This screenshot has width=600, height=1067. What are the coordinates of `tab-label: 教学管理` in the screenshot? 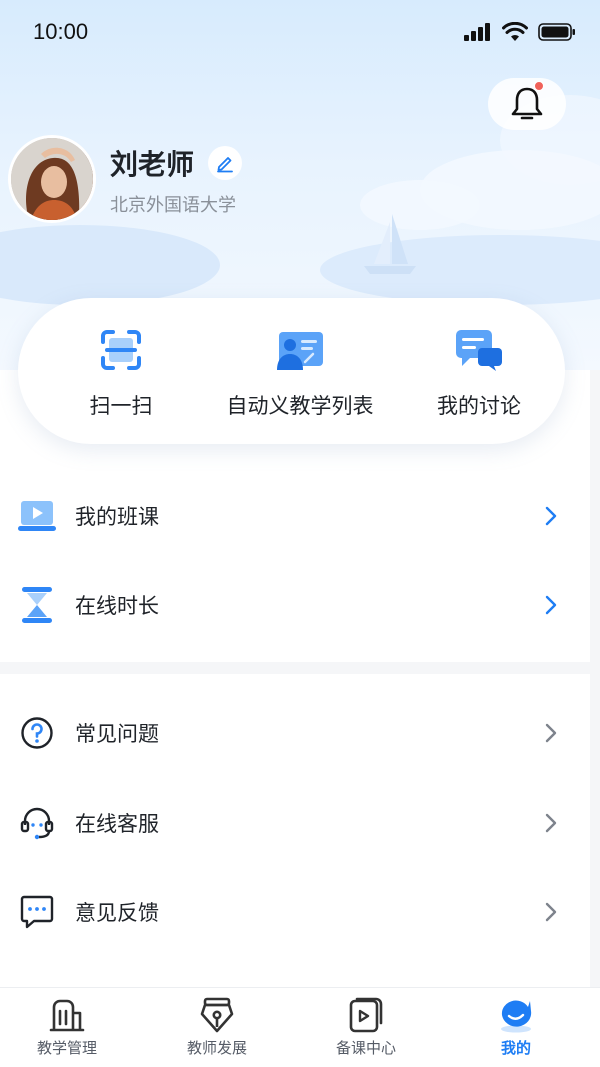 It's located at (66, 1048).